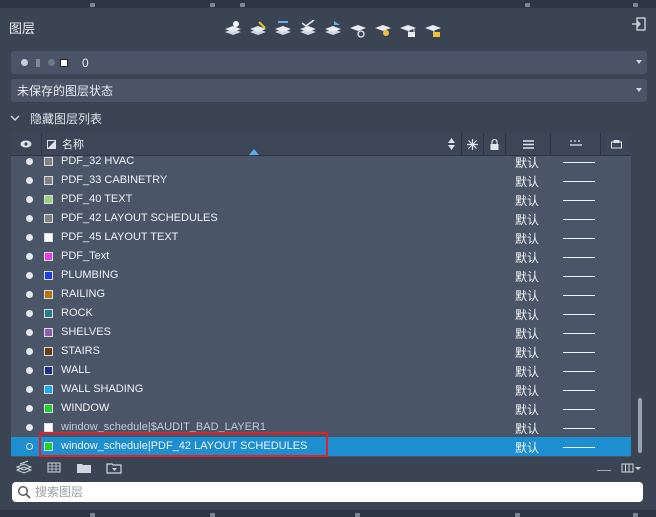 This screenshot has width=656, height=517. I want to click on search-bar, so click(327, 492).